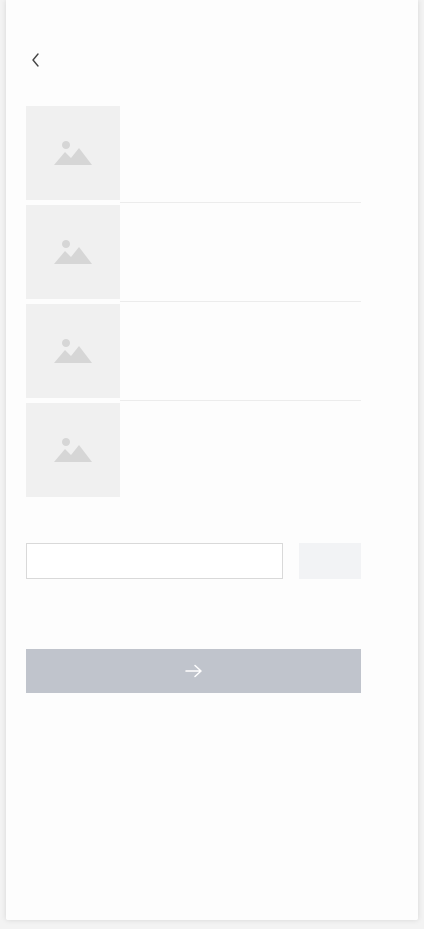 This screenshot has height=929, width=424. I want to click on input-row, so click(193, 561).